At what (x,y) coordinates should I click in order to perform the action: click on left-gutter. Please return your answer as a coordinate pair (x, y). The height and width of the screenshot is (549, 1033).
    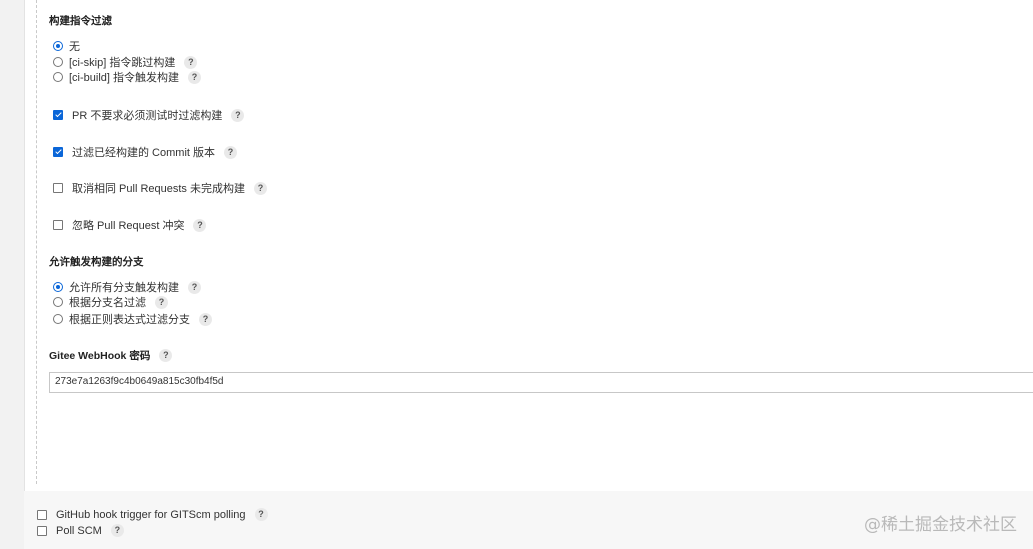
    Looking at the image, I should click on (12, 274).